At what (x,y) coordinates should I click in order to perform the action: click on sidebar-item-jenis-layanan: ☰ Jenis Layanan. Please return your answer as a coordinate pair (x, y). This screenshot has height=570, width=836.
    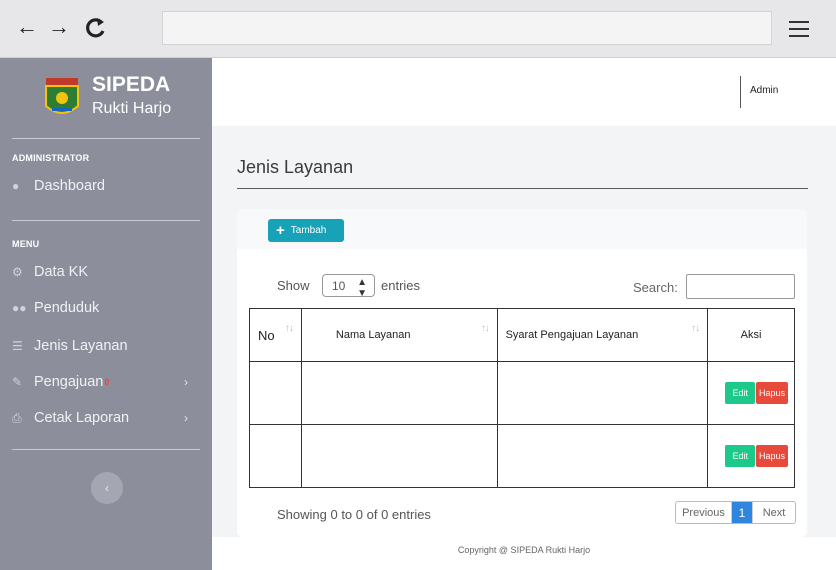
    Looking at the image, I should click on (106, 346).